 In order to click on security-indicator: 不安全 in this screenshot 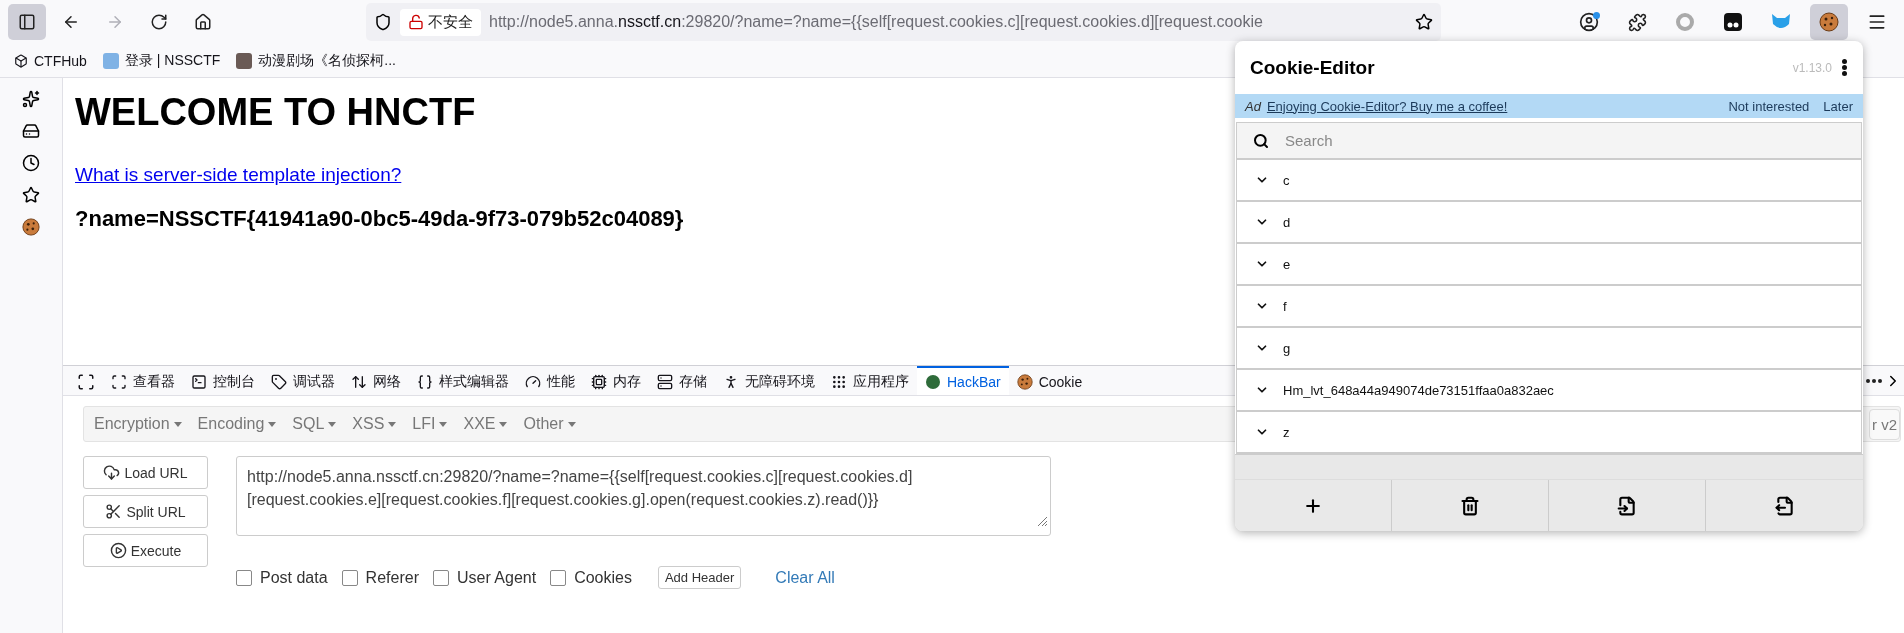, I will do `click(440, 22)`.